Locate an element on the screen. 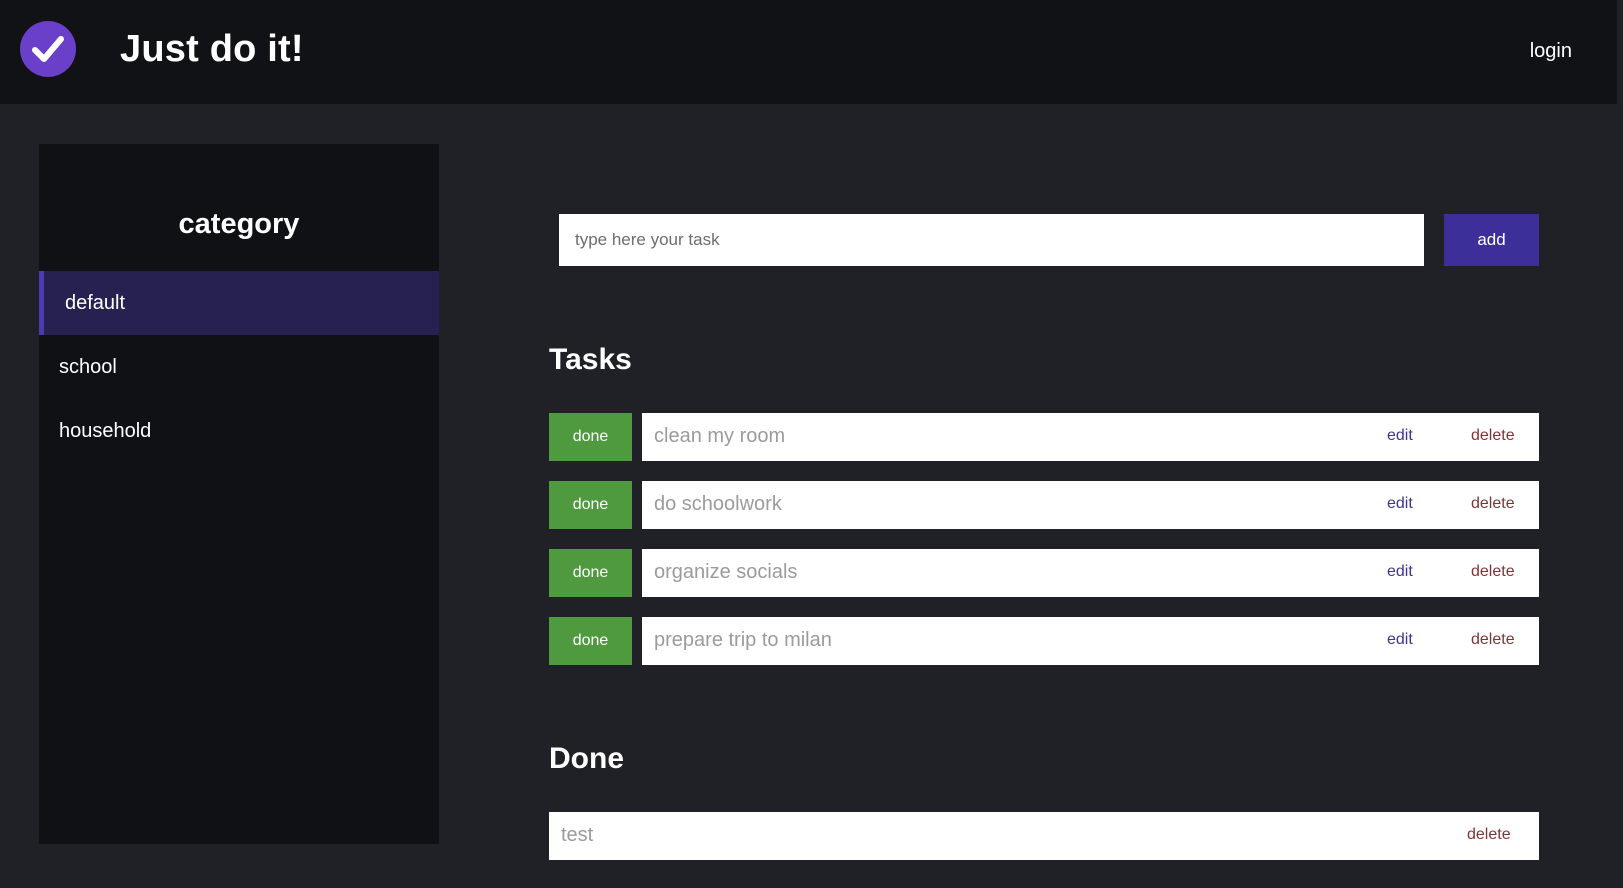 The width and height of the screenshot is (1623, 888). task-row: done organize socials edit delete is located at coordinates (1044, 573).